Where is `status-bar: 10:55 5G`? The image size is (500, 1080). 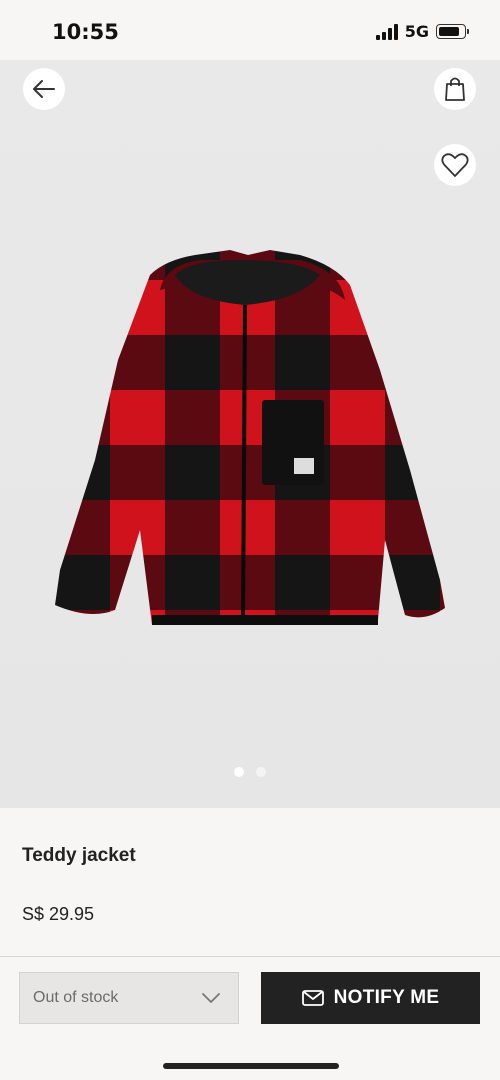 status-bar: 10:55 5G is located at coordinates (250, 30).